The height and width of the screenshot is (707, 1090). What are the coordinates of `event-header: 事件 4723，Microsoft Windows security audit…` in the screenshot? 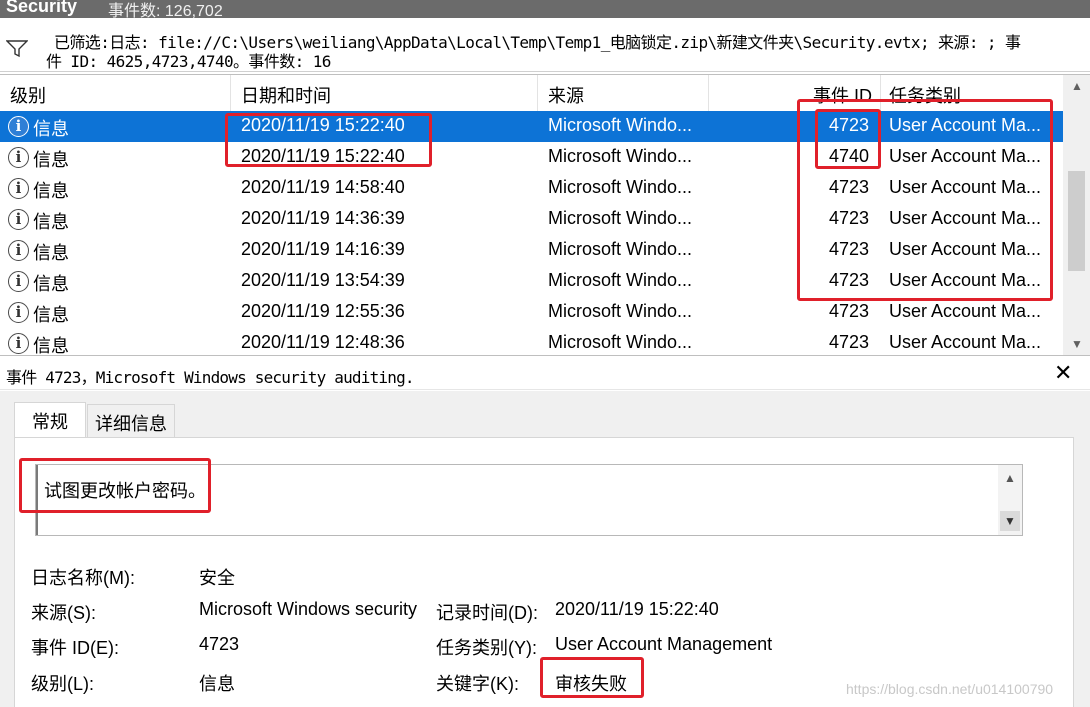 It's located at (545, 375).